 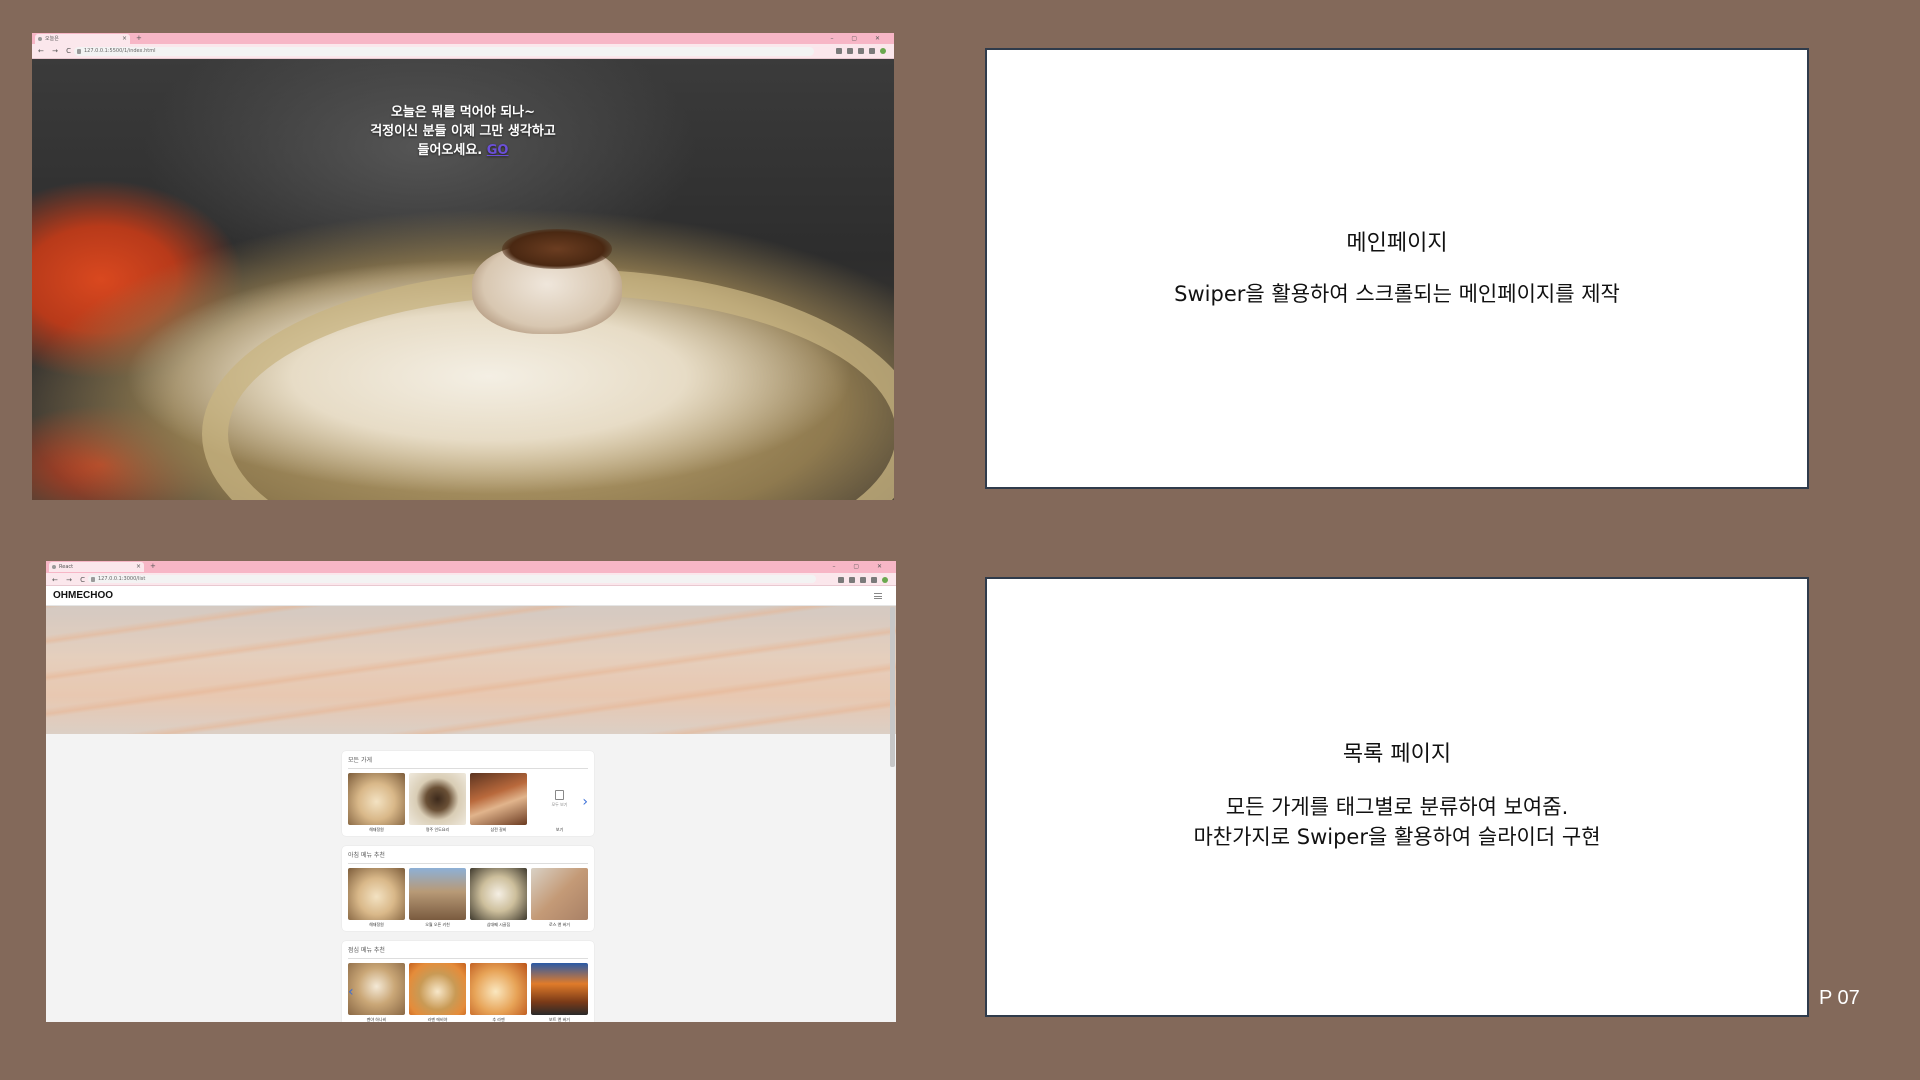 I want to click on browser-tab-title: 오늘은, so click(x=52, y=39).